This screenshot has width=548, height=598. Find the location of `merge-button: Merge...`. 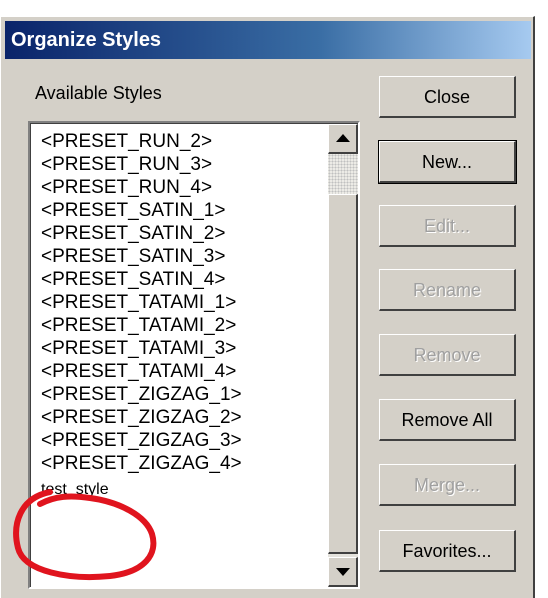

merge-button: Merge... is located at coordinates (447, 485).